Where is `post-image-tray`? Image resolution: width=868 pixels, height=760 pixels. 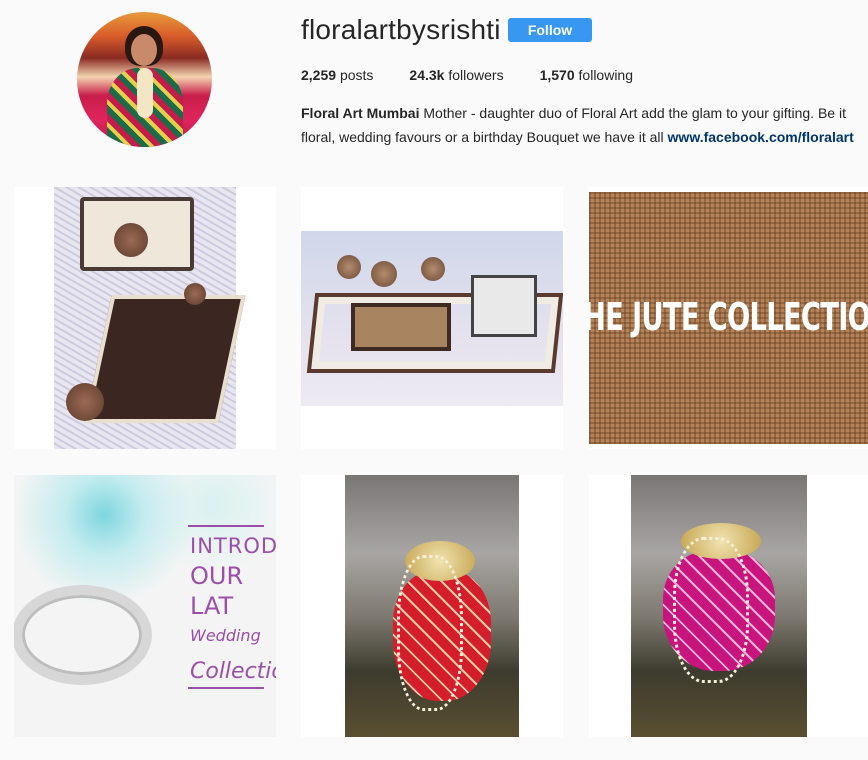
post-image-tray is located at coordinates (432, 318).